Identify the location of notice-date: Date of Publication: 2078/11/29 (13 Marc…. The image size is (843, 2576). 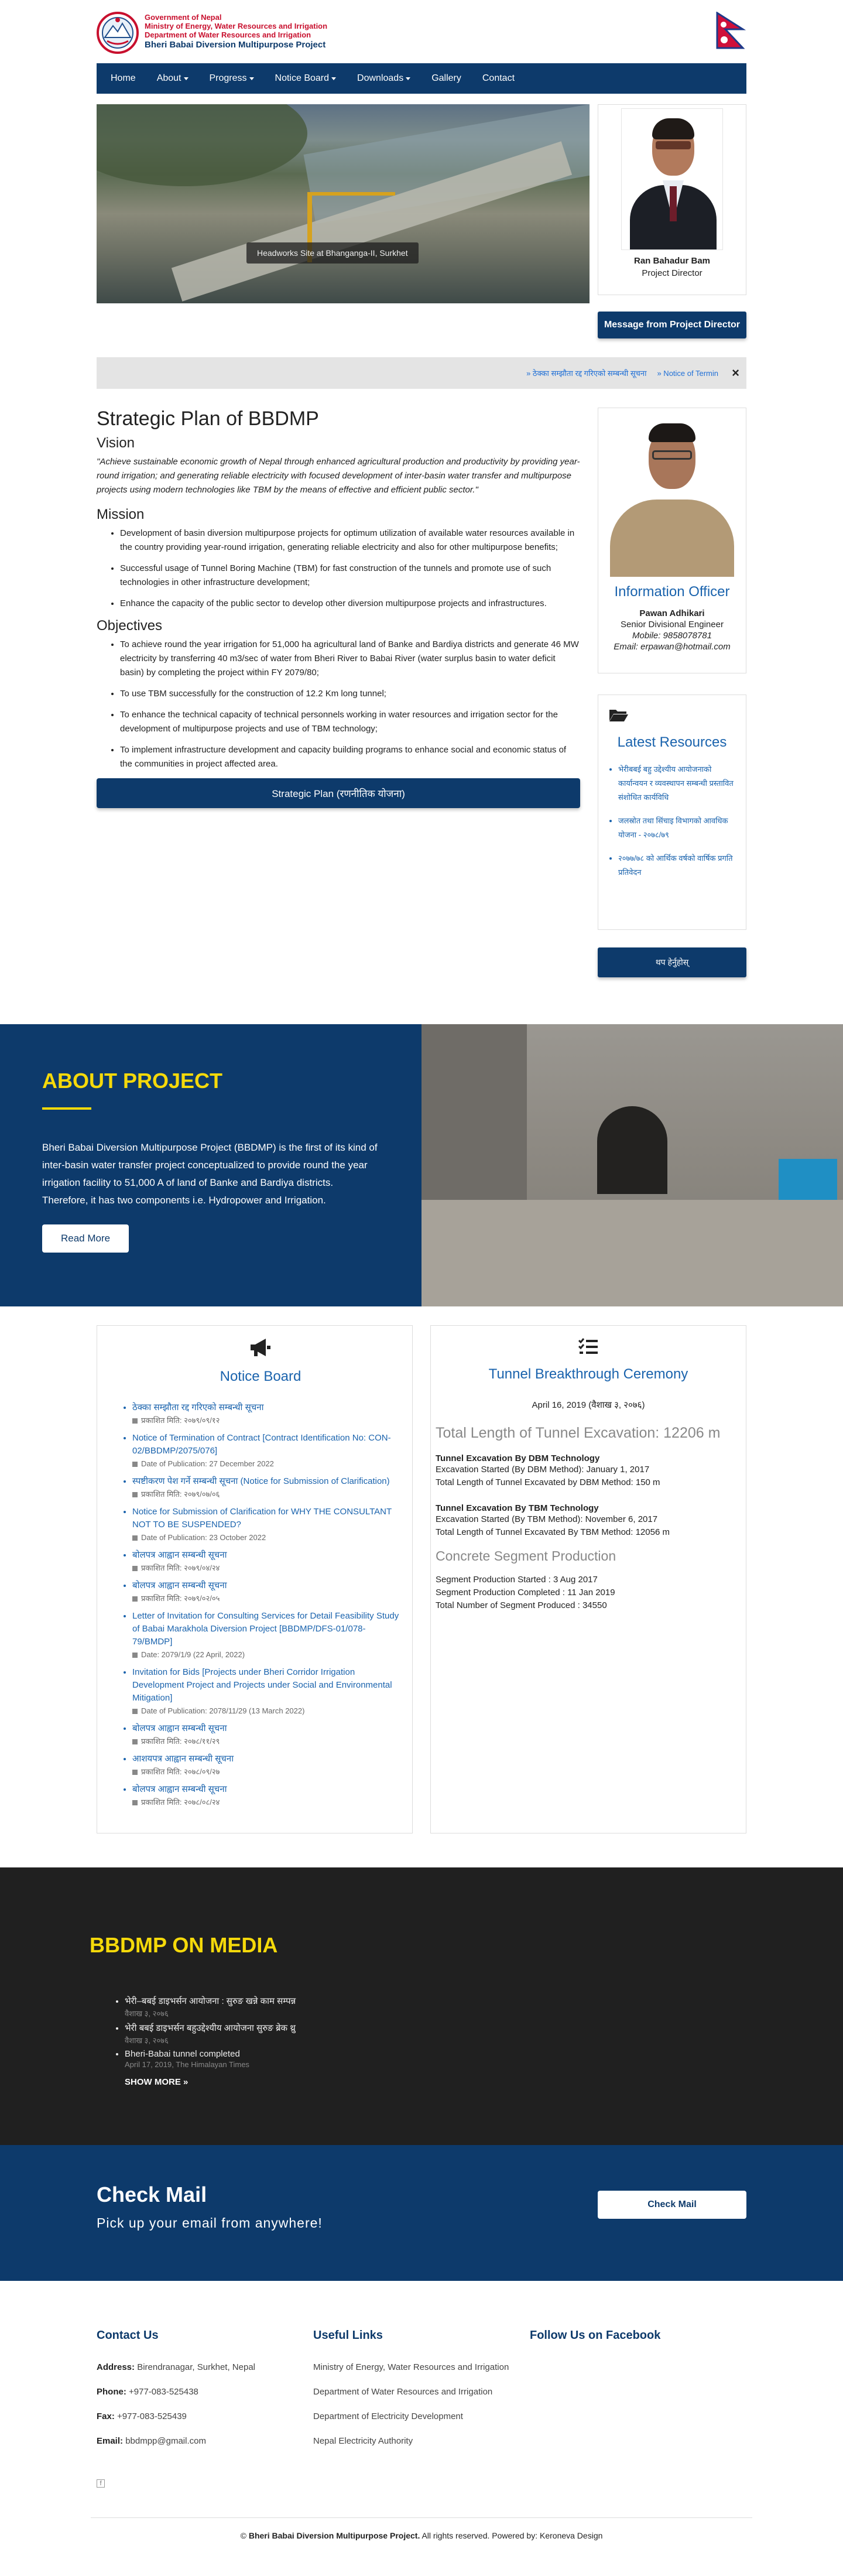
(266, 1711).